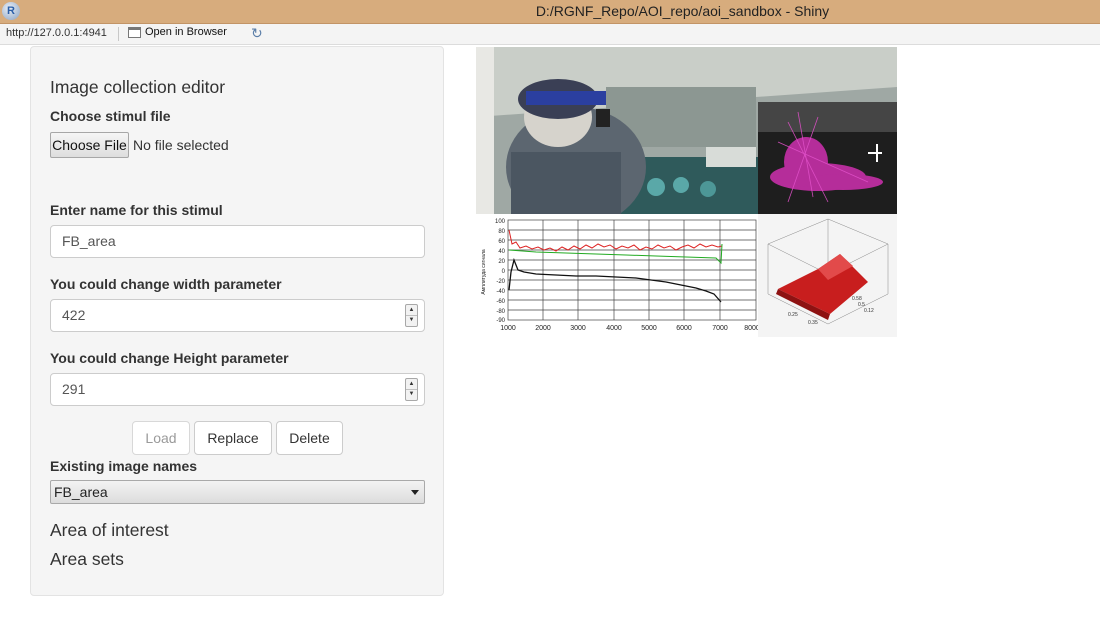 The width and height of the screenshot is (1100, 619). I want to click on stimul-name-value: FB_area, so click(89, 241).